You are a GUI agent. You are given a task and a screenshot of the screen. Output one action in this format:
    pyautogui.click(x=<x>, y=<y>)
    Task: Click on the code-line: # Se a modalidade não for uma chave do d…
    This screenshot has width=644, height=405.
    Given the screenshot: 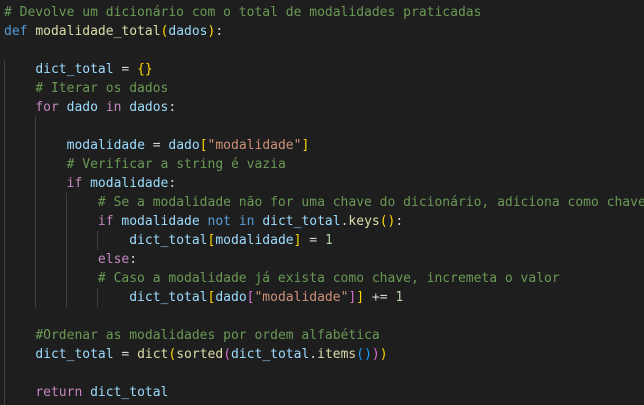 What is the action you would take?
    pyautogui.click(x=324, y=202)
    